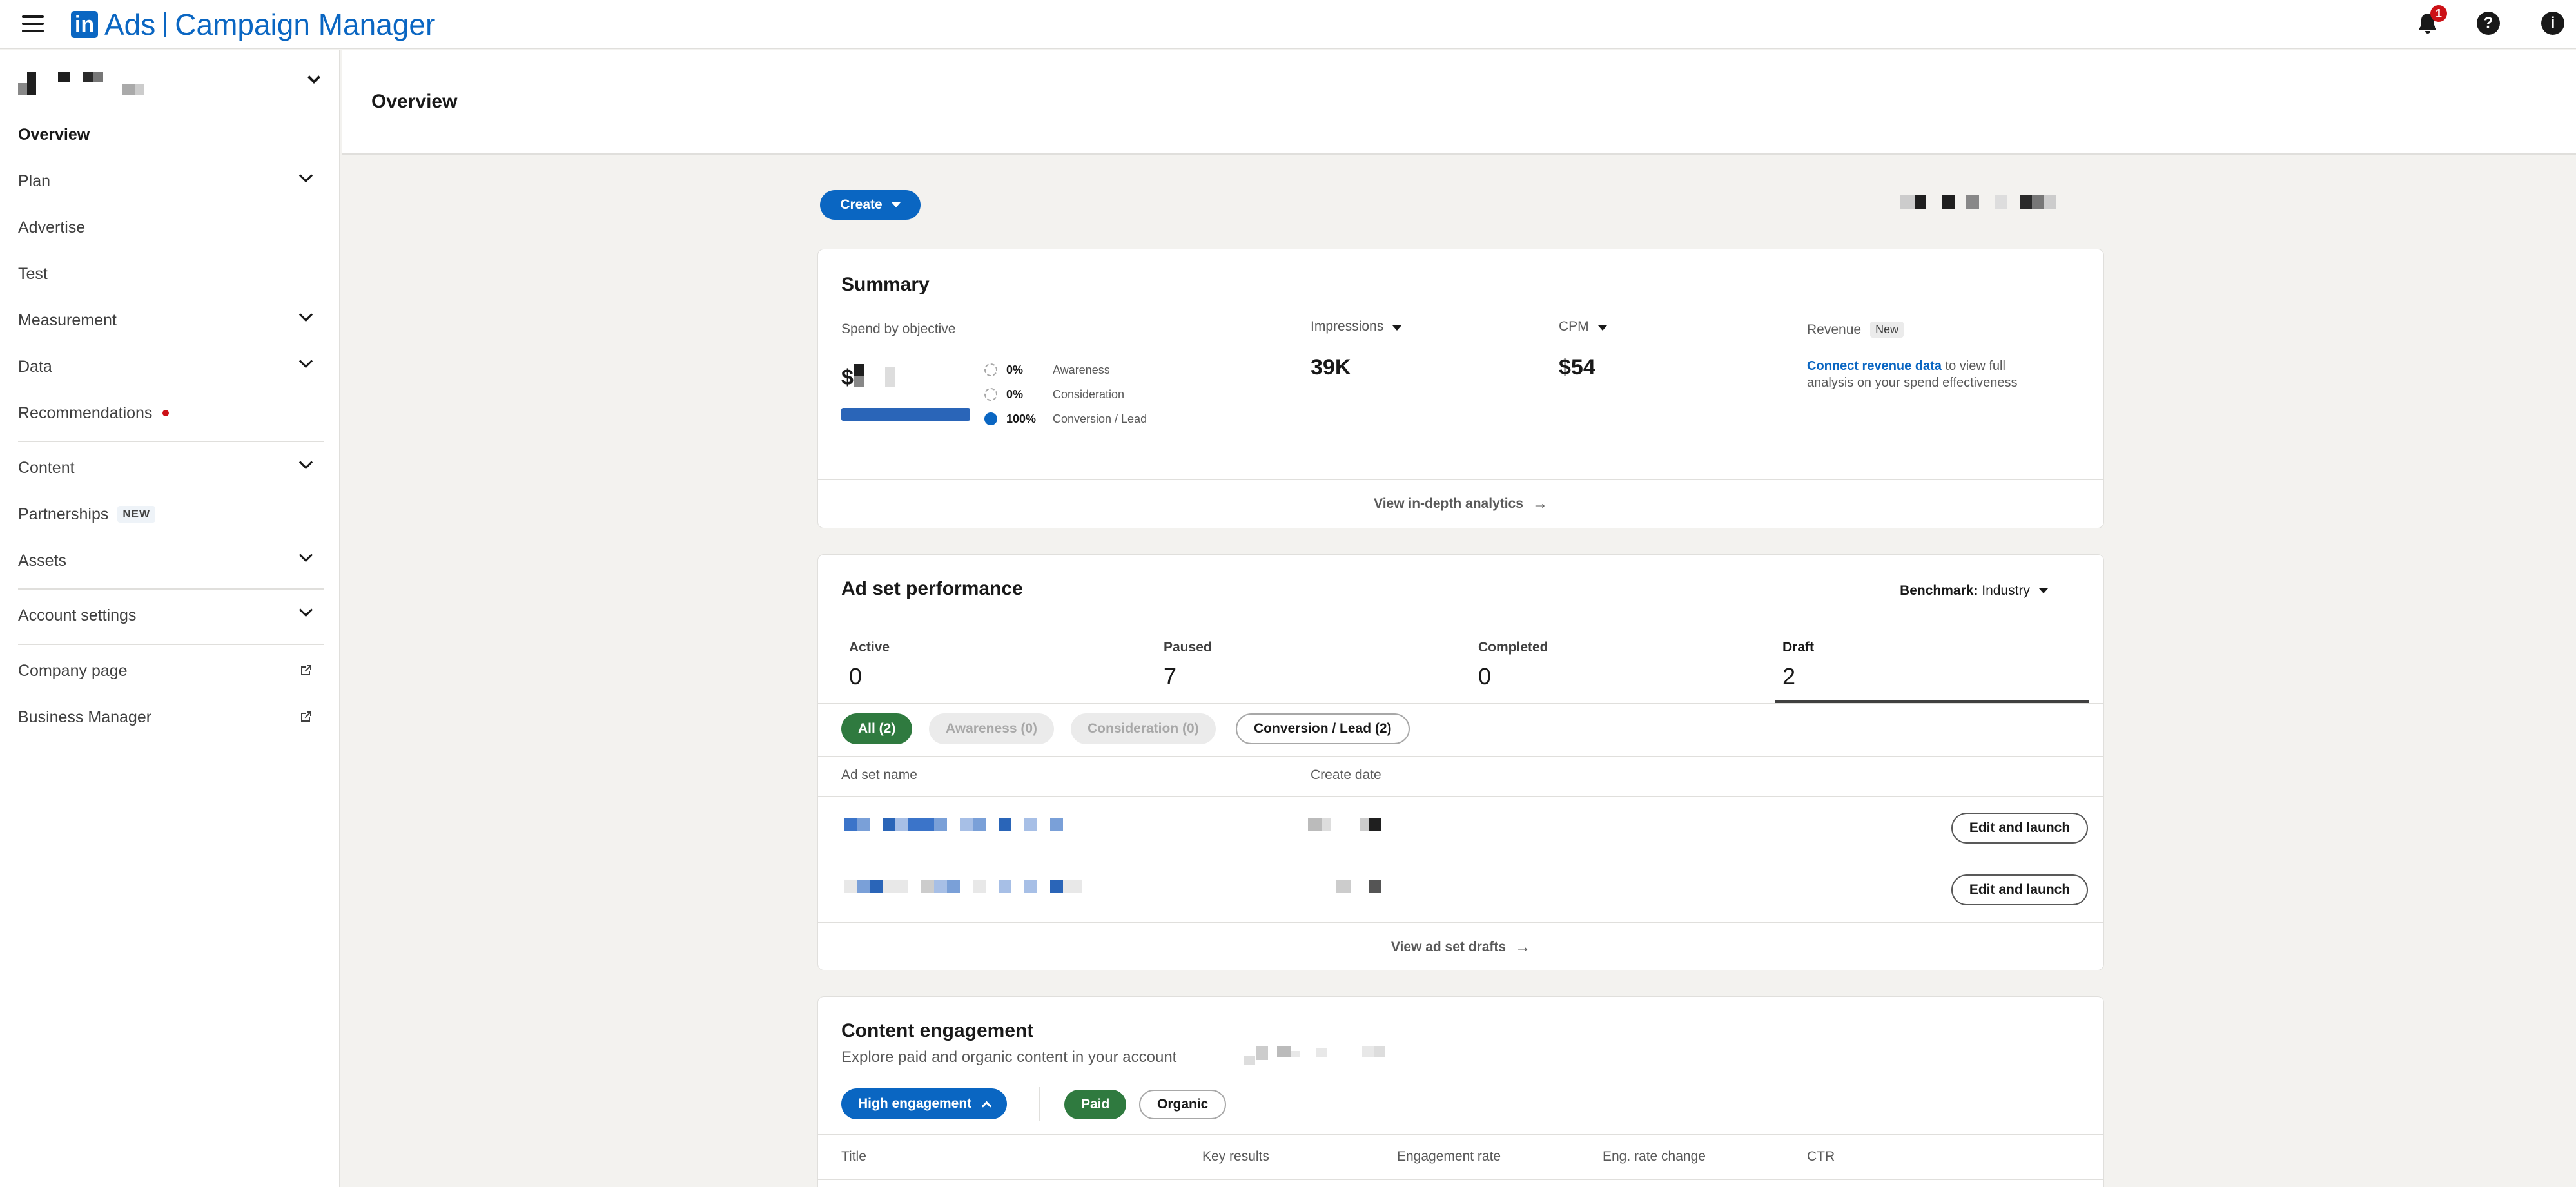 This screenshot has width=2576, height=1187. Describe the element at coordinates (33, 273) in the screenshot. I see `sidebar-item-label: Test` at that location.